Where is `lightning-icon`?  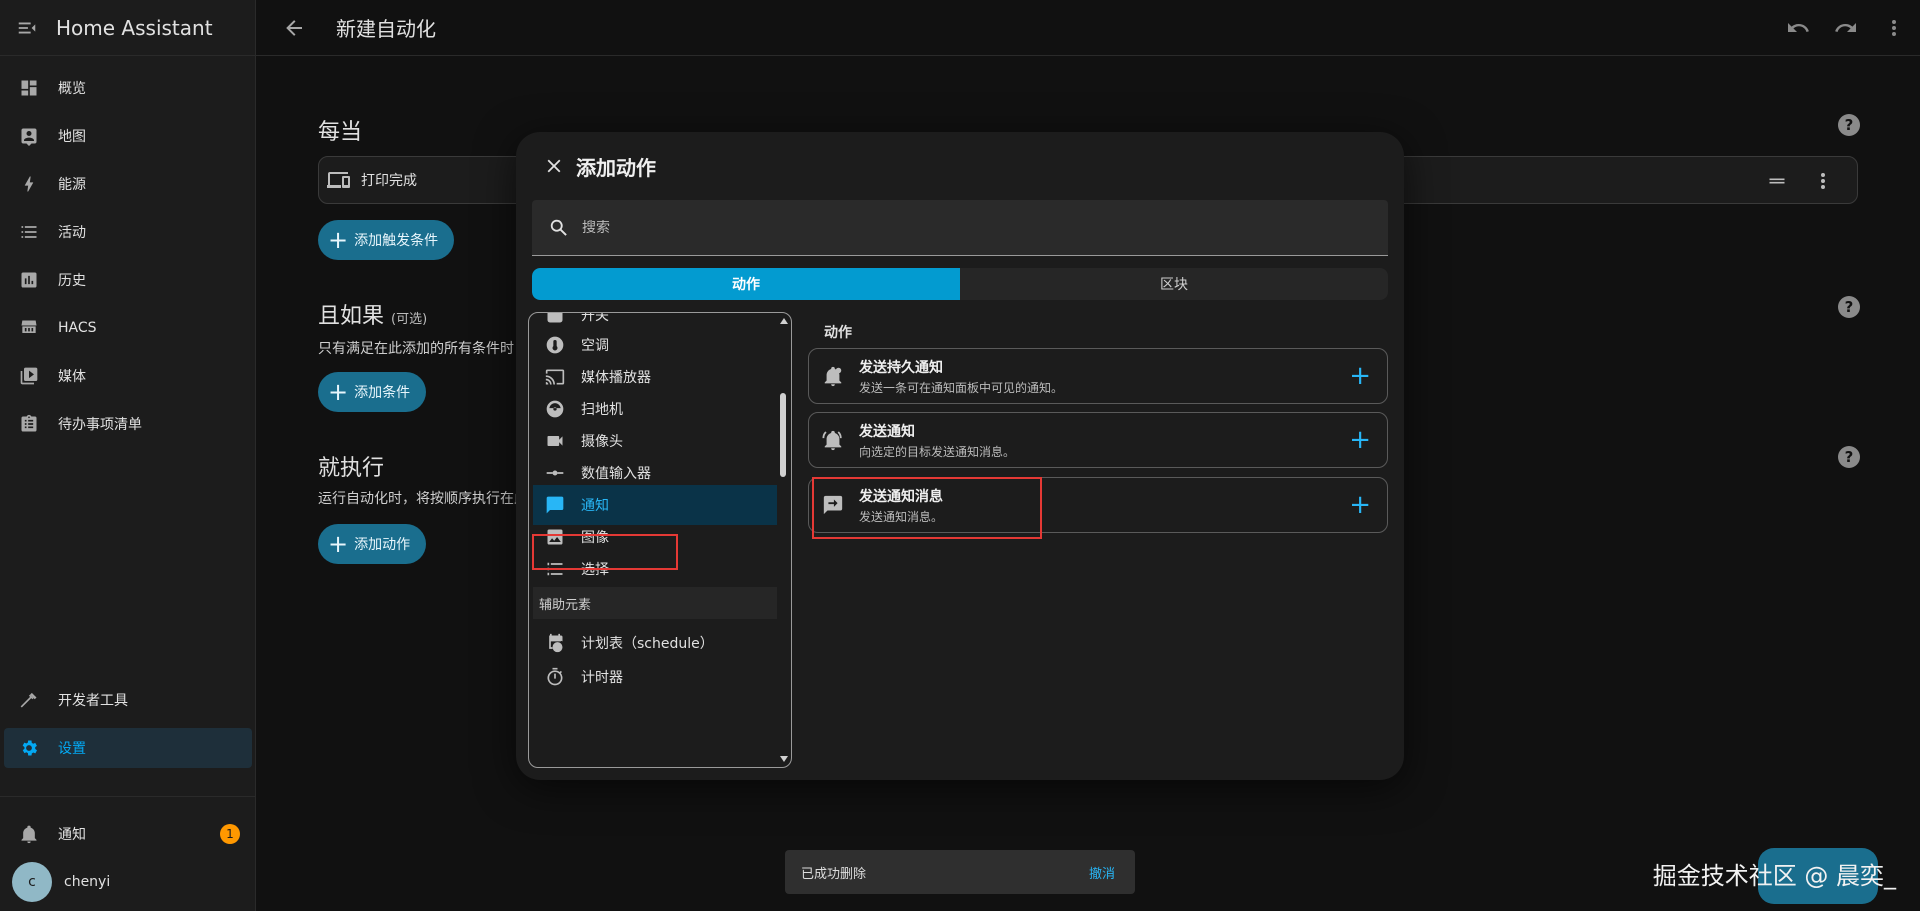 lightning-icon is located at coordinates (29, 184).